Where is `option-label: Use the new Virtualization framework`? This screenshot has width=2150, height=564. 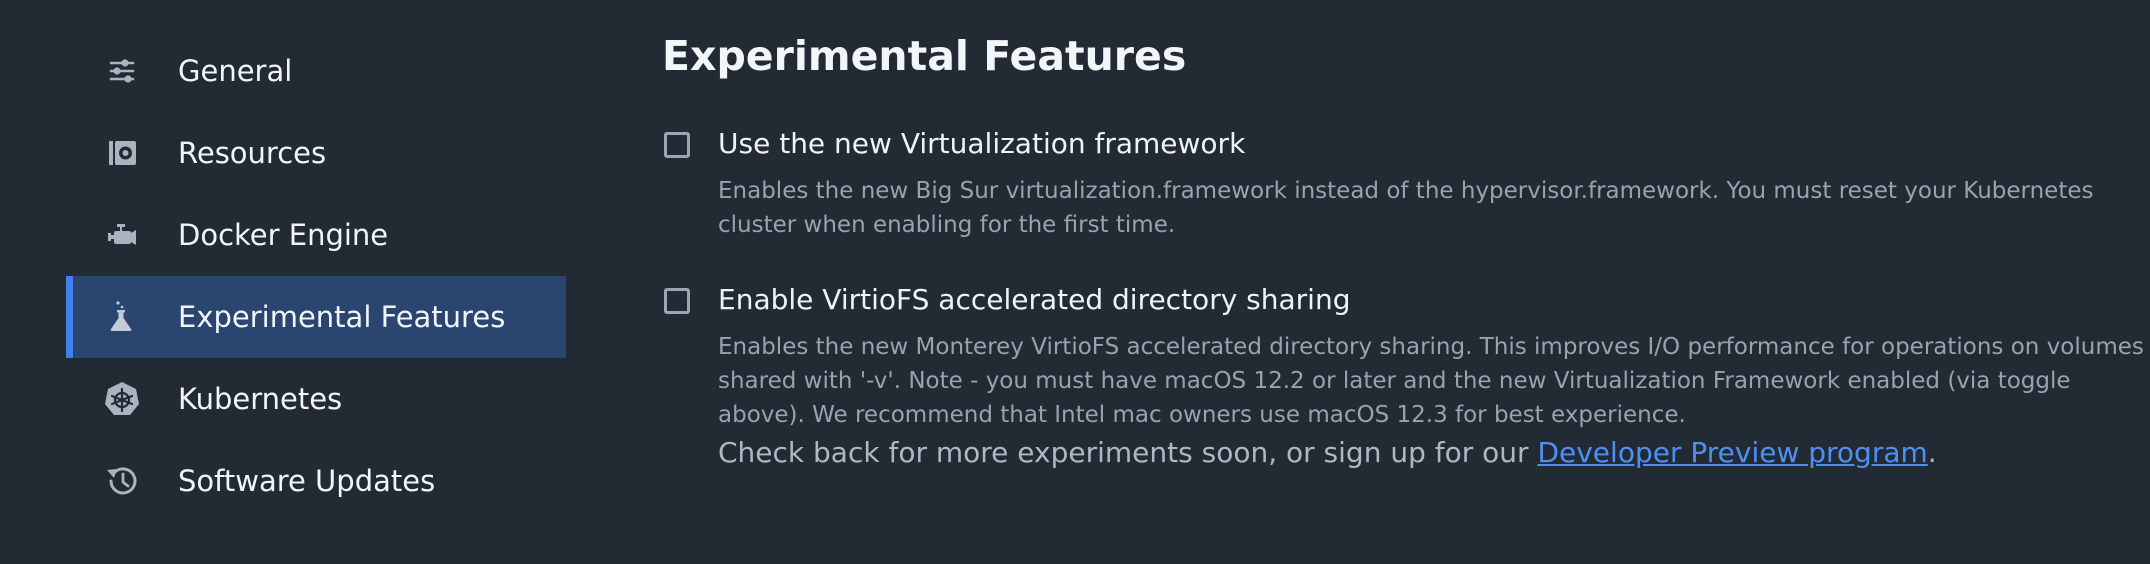 option-label: Use the new Virtualization framework is located at coordinates (982, 143).